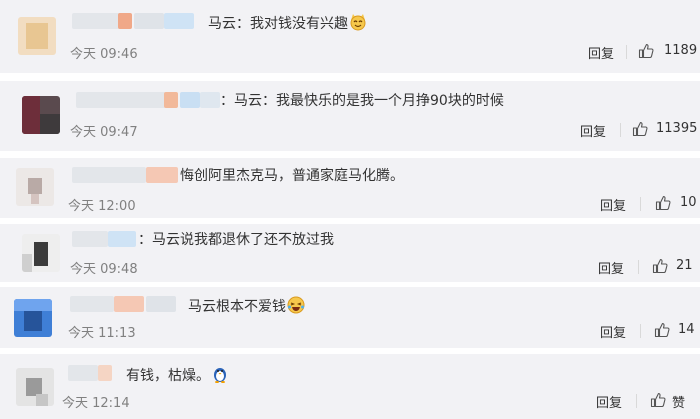 The image size is (700, 419). I want to click on comment-text: 马云：我对钱没有兴趣, so click(287, 24).